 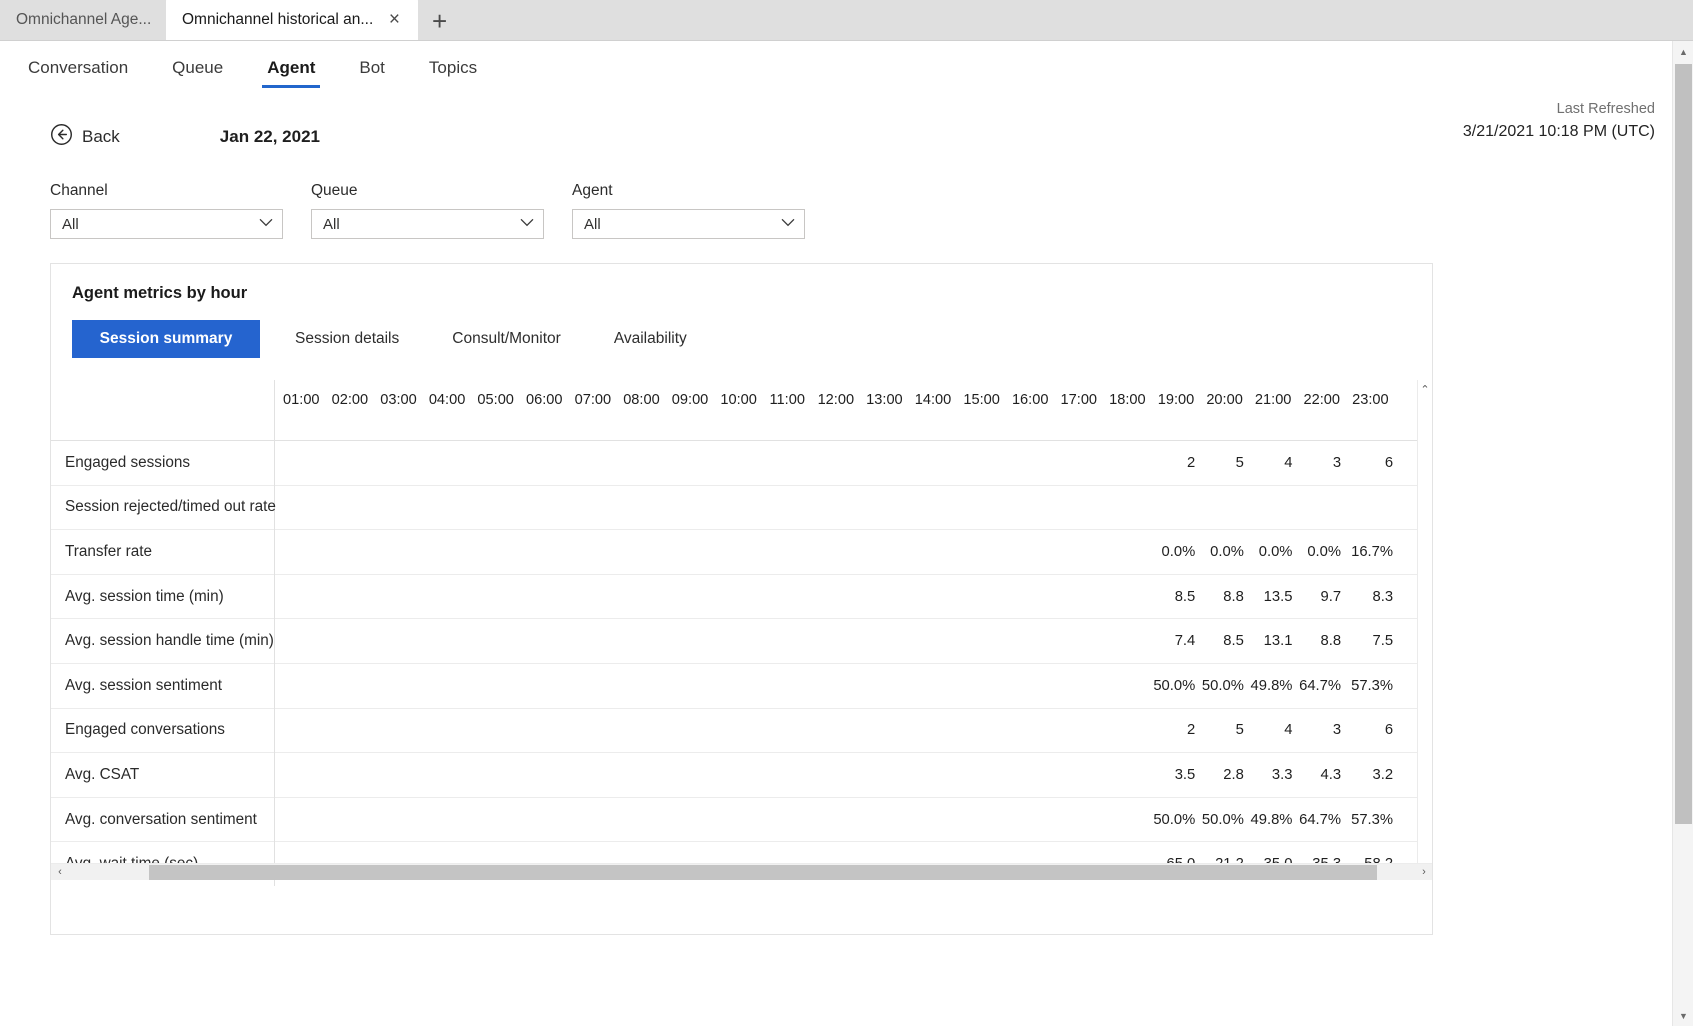 I want to click on new-tab-icon: +, so click(x=439, y=21).